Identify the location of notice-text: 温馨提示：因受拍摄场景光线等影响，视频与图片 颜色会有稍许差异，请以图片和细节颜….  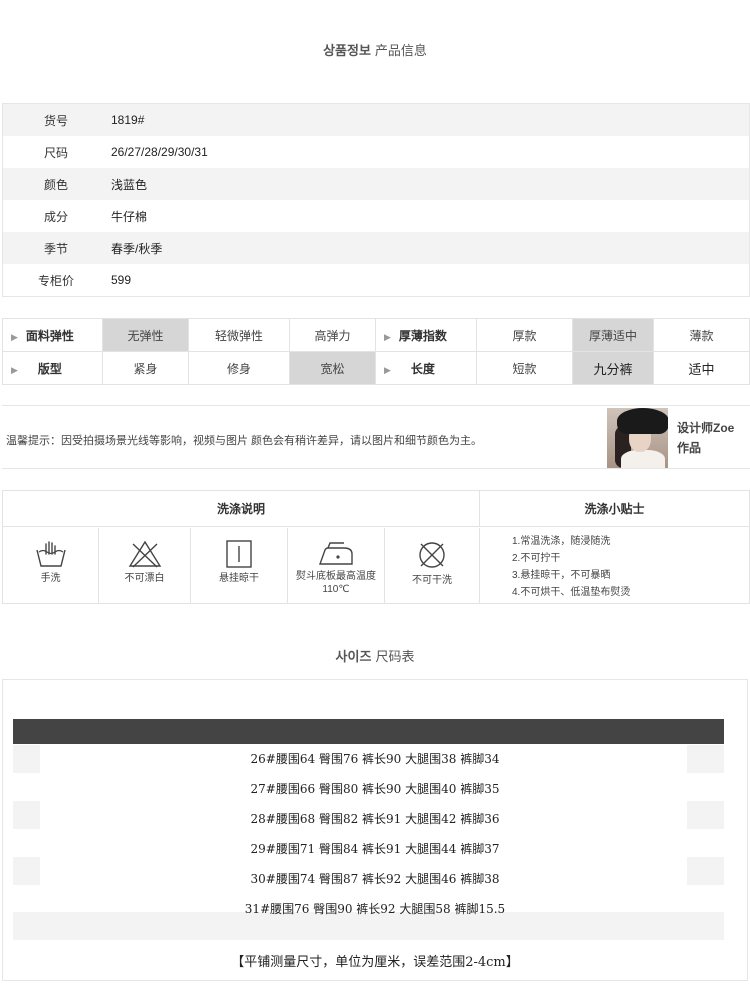
(244, 441).